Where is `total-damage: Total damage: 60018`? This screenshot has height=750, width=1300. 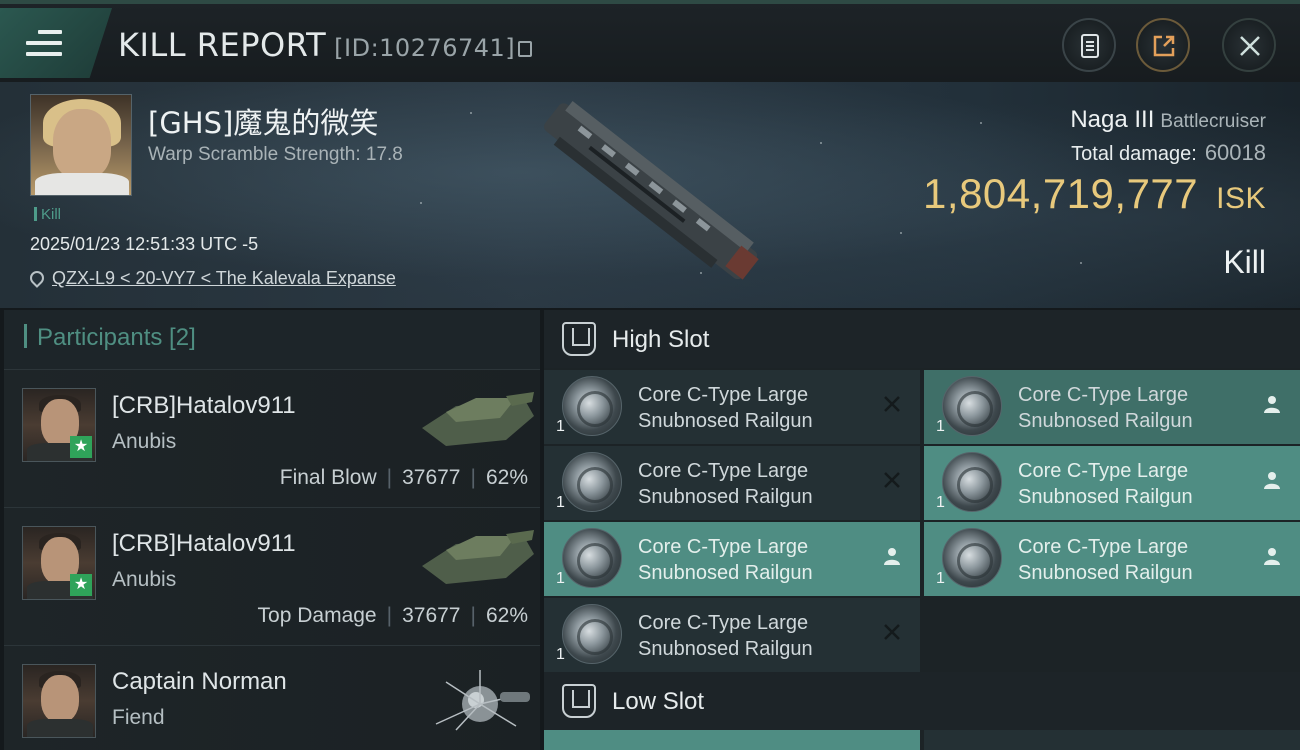 total-damage: Total damage: 60018 is located at coordinates (1168, 153).